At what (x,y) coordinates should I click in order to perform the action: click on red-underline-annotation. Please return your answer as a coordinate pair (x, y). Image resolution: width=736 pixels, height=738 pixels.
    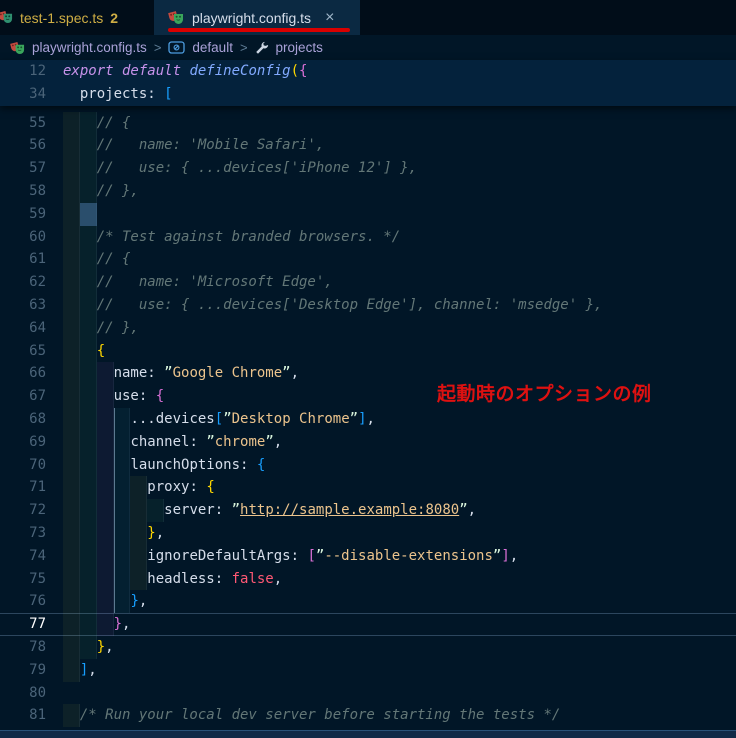
    Looking at the image, I should click on (259, 30).